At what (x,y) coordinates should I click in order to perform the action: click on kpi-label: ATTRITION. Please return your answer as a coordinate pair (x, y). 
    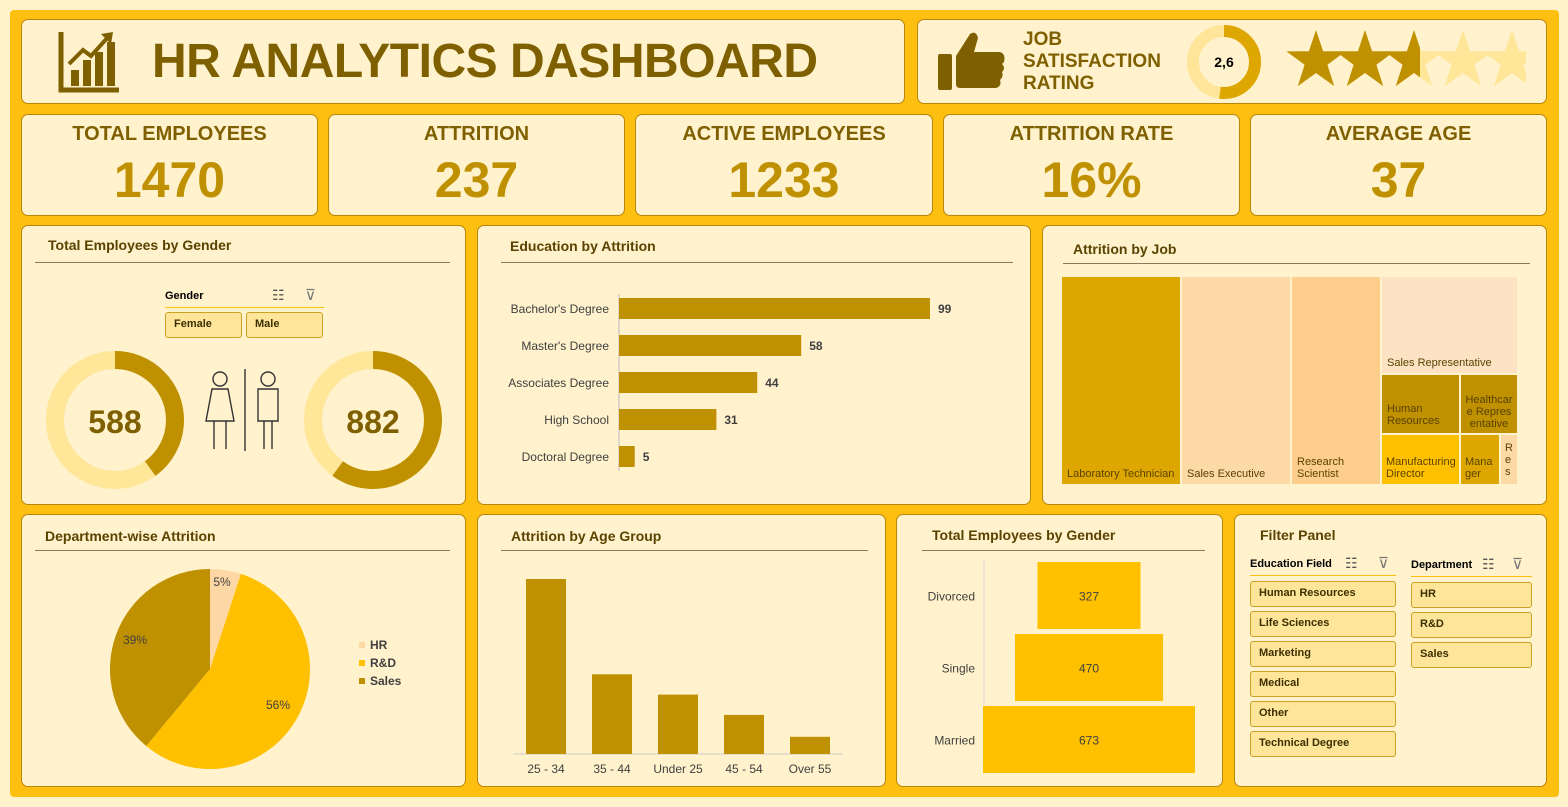
    Looking at the image, I should click on (476, 134).